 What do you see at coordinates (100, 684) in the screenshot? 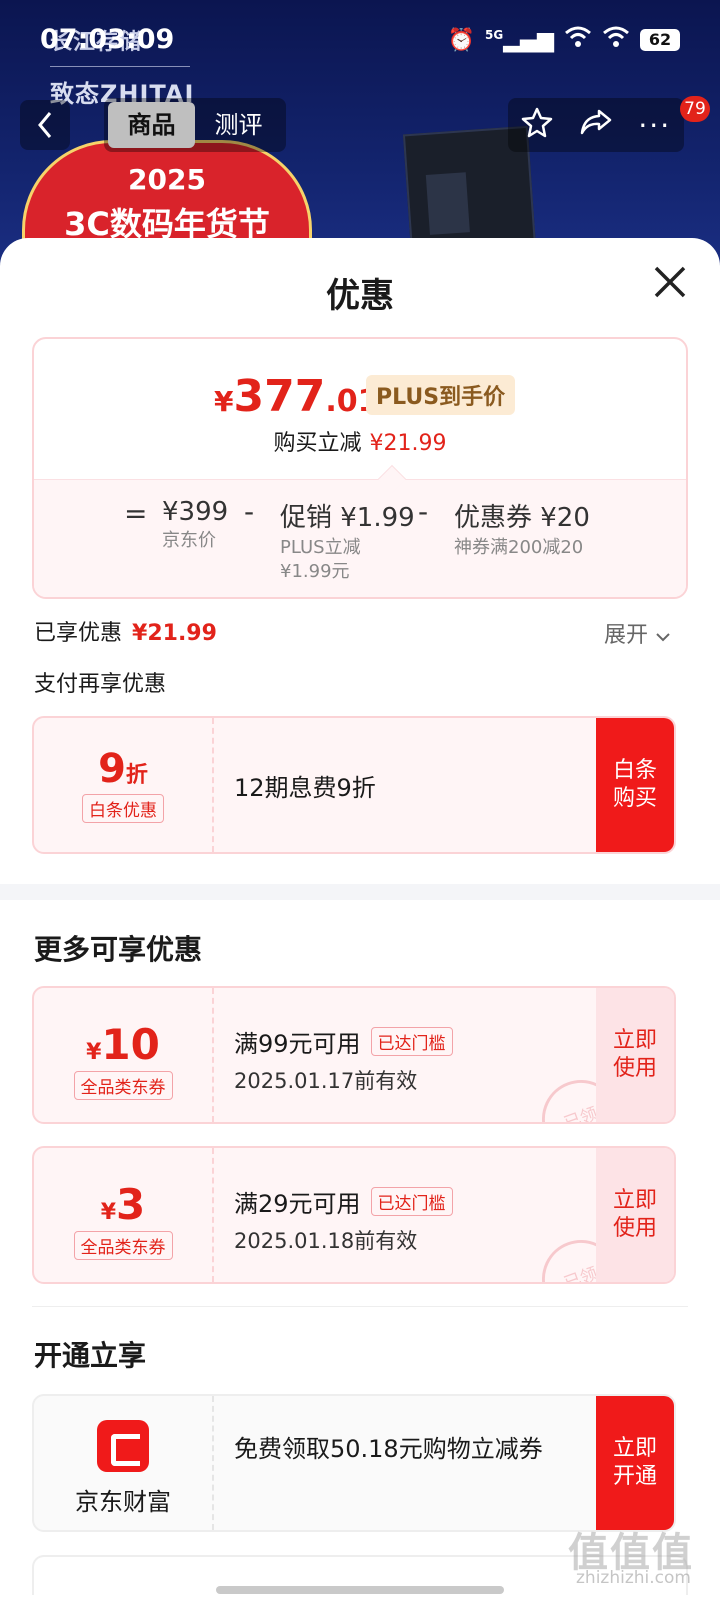
I see `pay-more-label: 支付再享优惠` at bounding box center [100, 684].